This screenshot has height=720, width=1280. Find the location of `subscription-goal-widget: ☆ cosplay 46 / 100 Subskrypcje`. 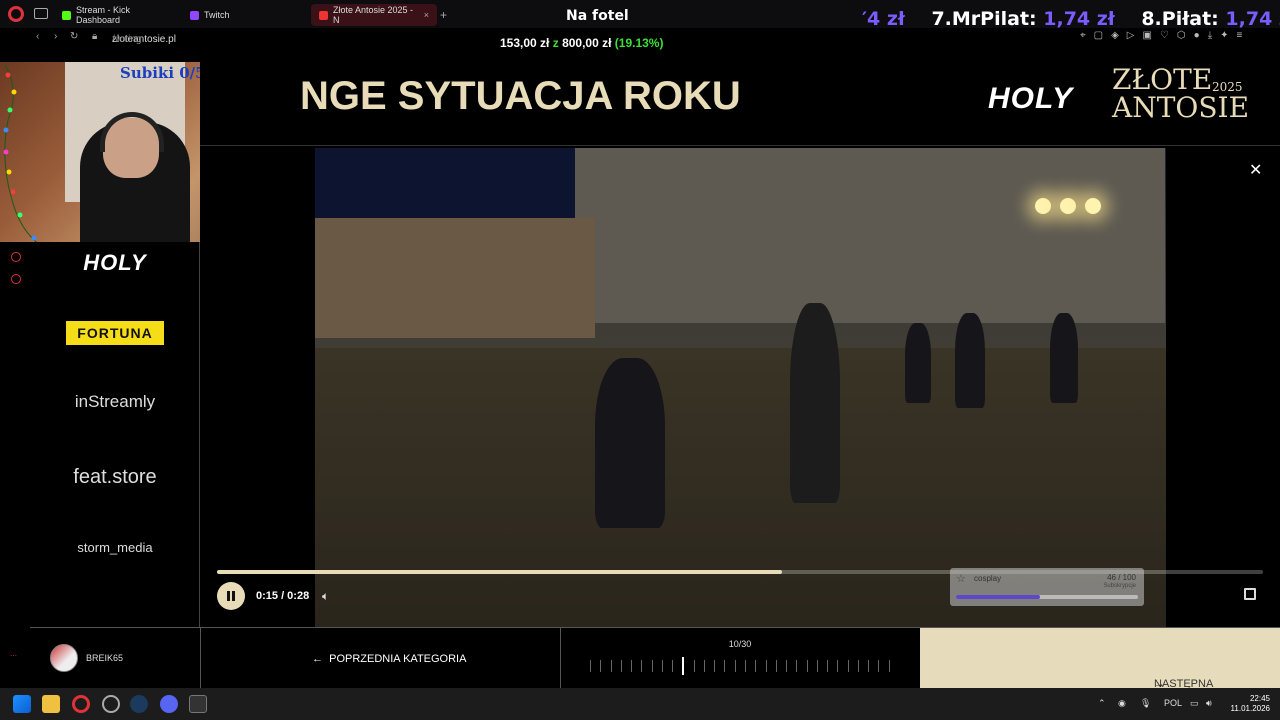

subscription-goal-widget: ☆ cosplay 46 / 100 Subskrypcje is located at coordinates (1047, 587).